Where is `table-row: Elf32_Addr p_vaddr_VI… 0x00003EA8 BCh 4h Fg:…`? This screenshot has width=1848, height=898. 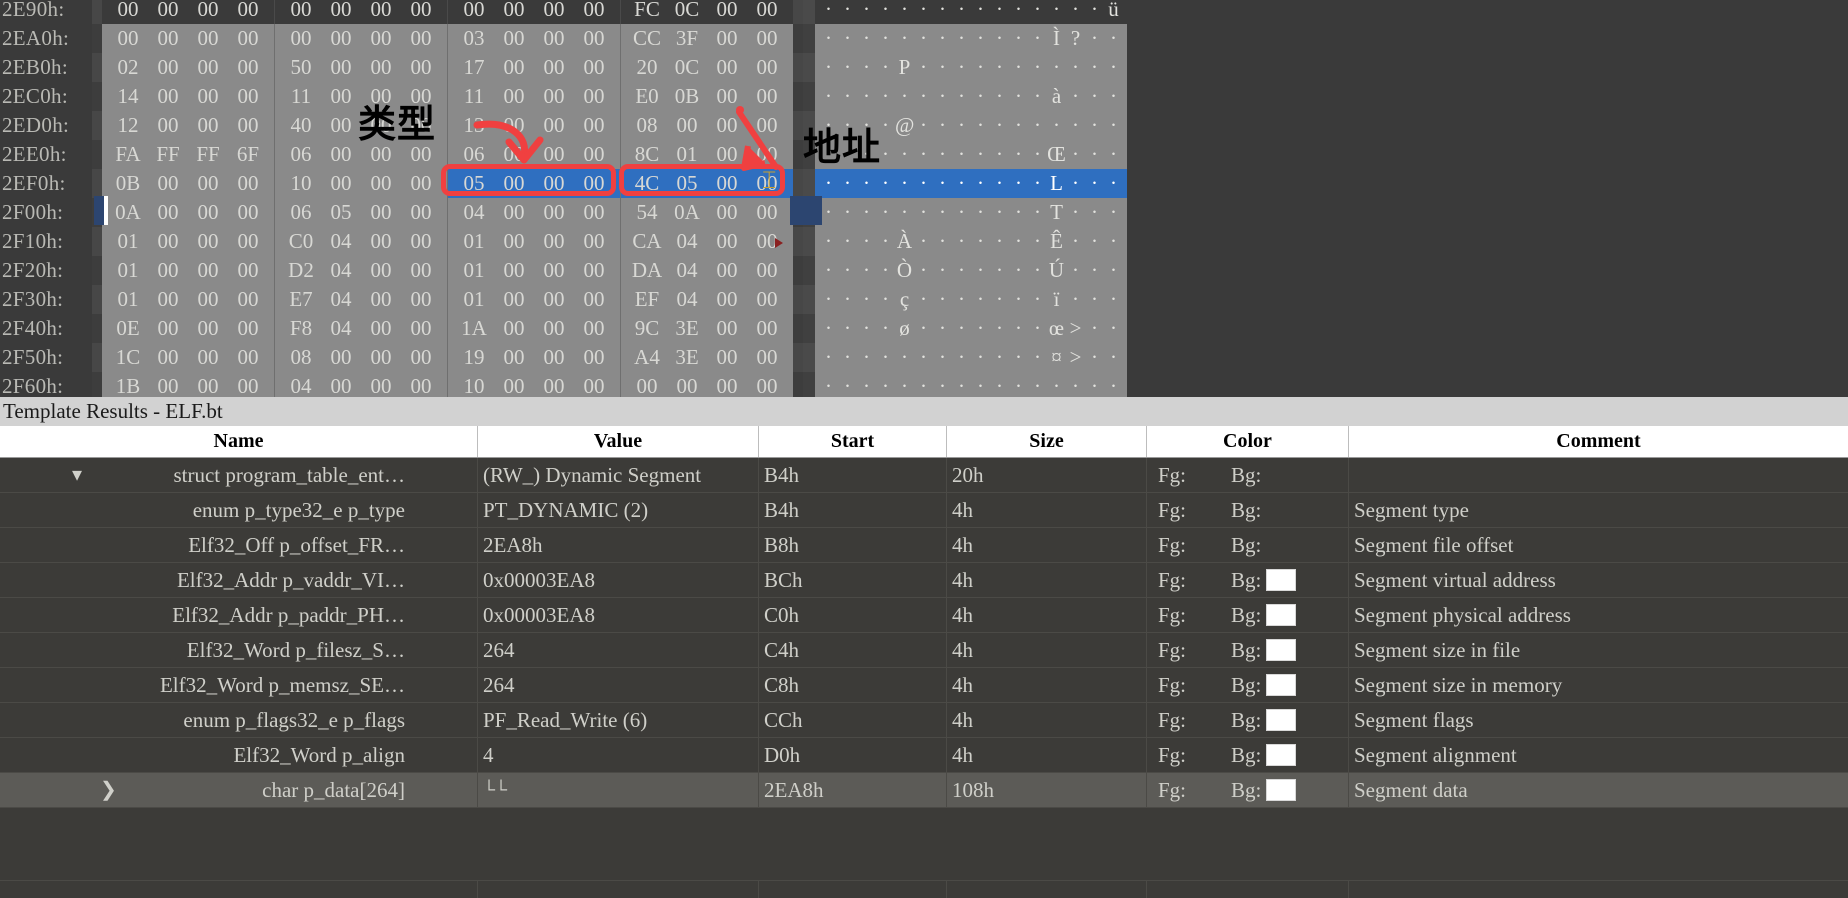 table-row: Elf32_Addr p_vaddr_VI… 0x00003EA8 BCh 4h Fg:… is located at coordinates (924, 580).